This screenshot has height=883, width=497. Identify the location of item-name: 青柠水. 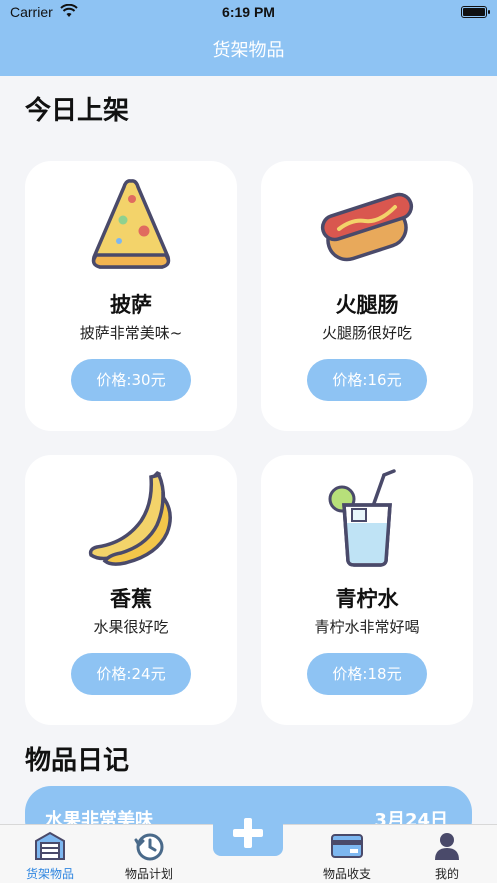
(367, 599).